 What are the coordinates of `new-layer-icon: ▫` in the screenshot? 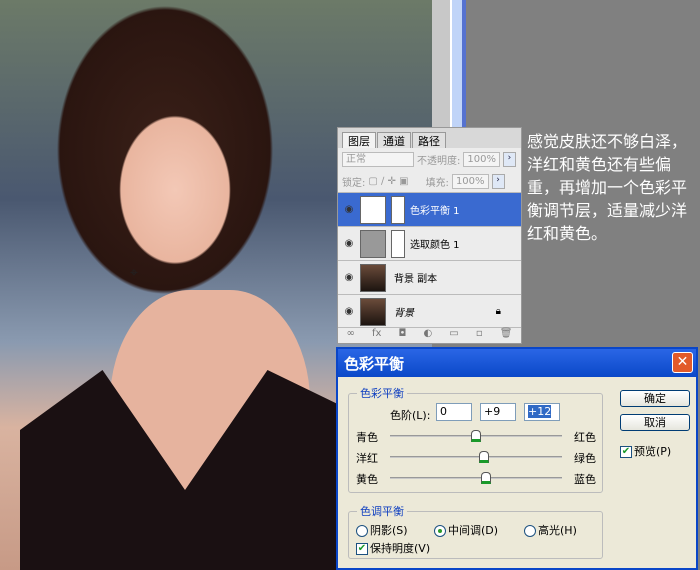 It's located at (479, 335).